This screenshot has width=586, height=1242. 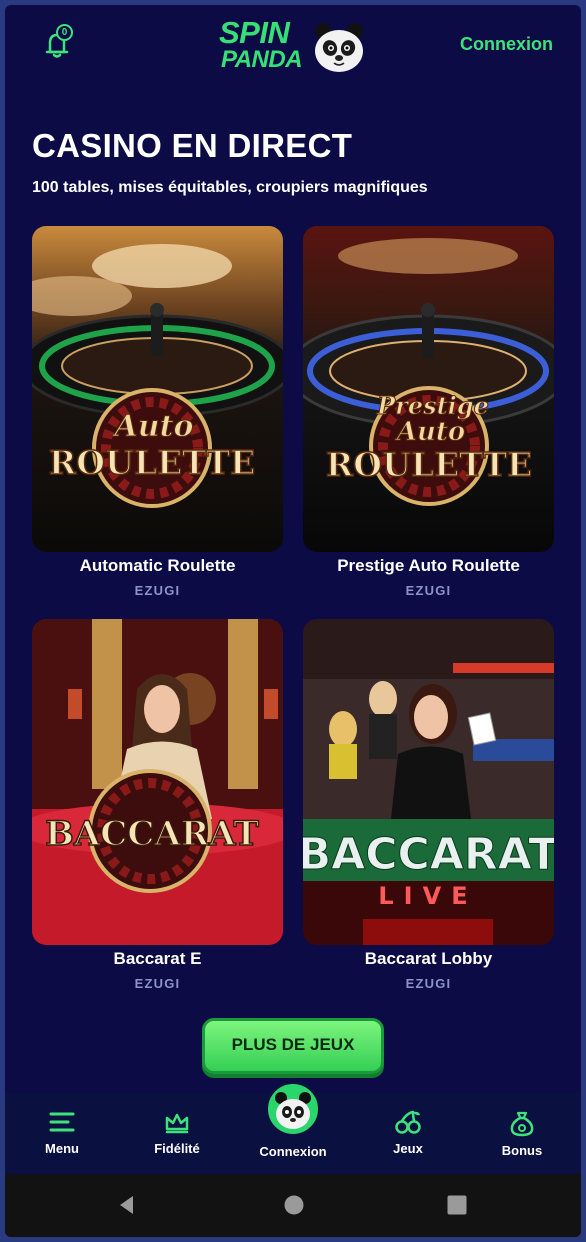 What do you see at coordinates (157, 959) in the screenshot?
I see `game-title: Baccarat E` at bounding box center [157, 959].